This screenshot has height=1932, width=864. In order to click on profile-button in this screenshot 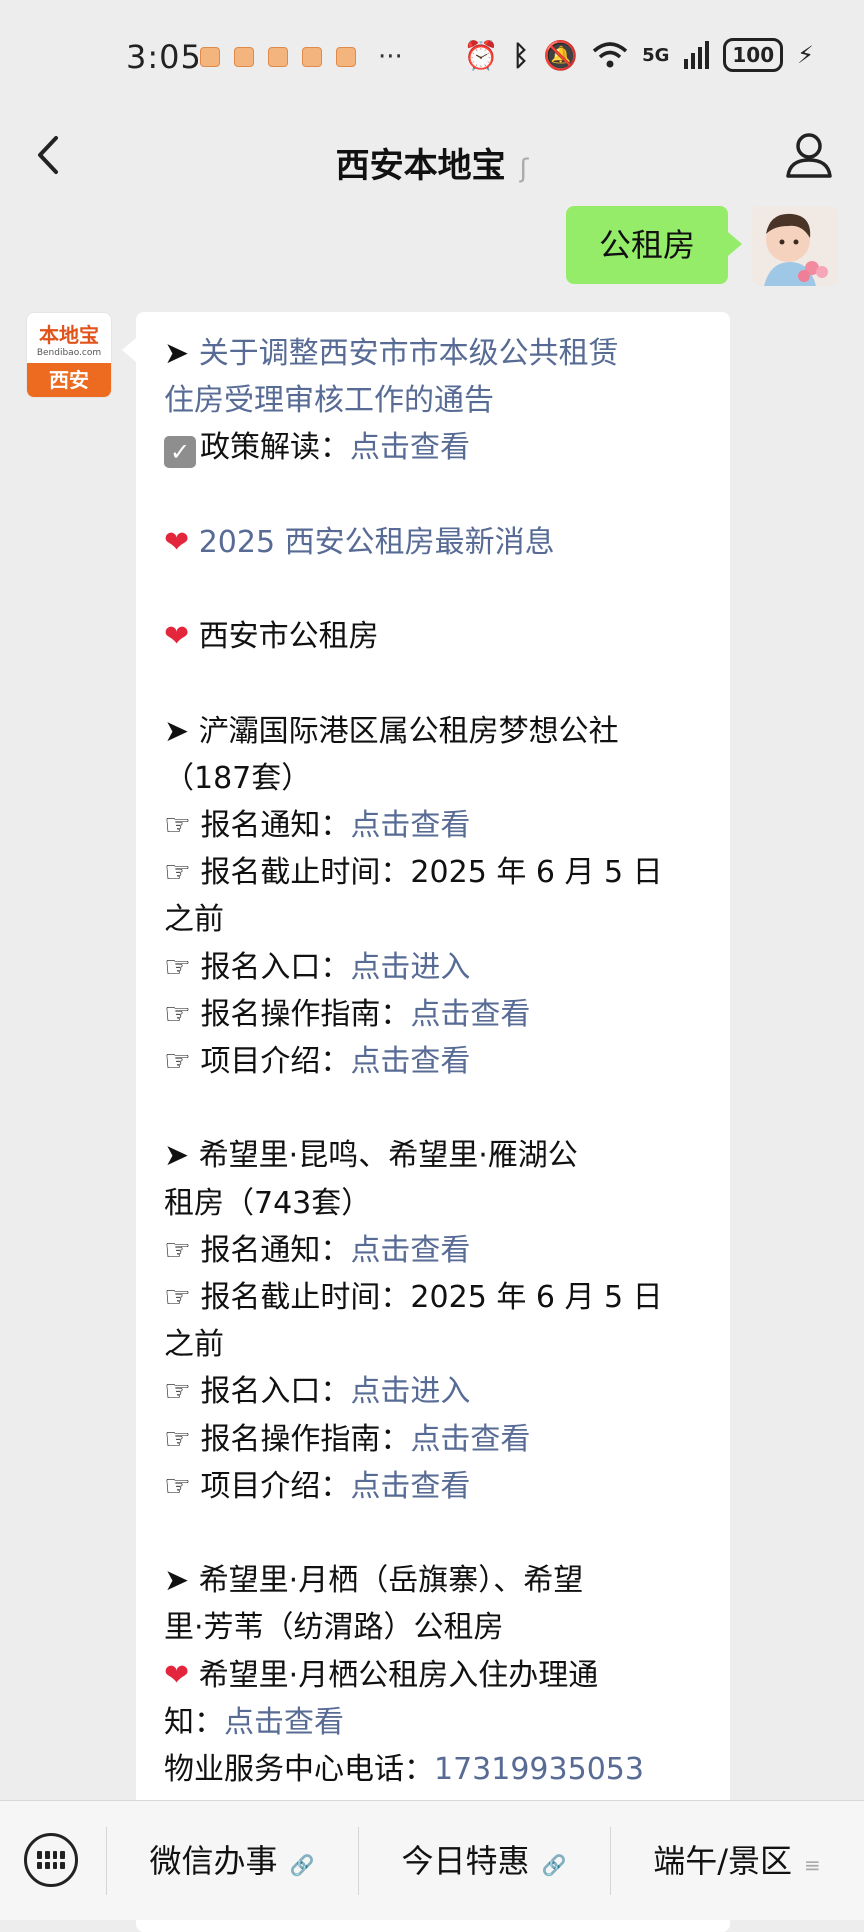, I will do `click(809, 157)`.